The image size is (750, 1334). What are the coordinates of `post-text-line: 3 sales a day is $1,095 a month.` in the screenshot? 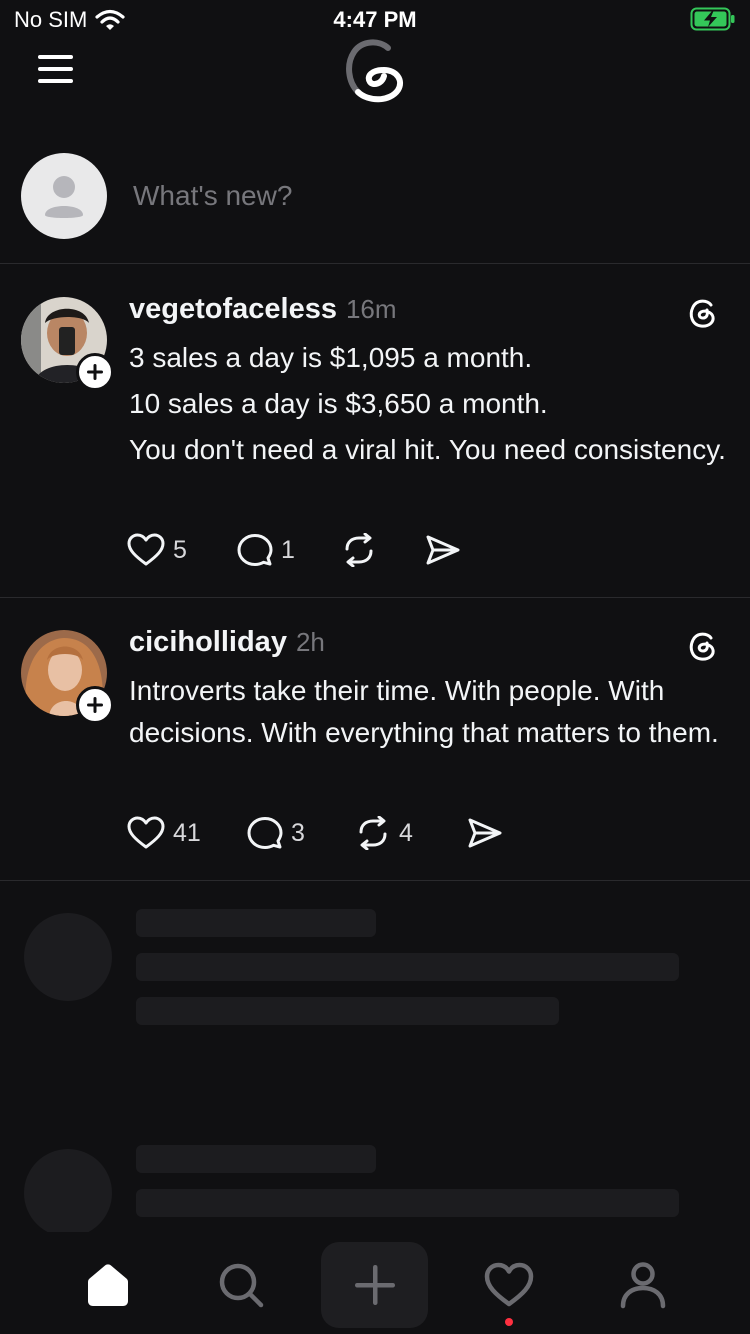 It's located at (331, 357).